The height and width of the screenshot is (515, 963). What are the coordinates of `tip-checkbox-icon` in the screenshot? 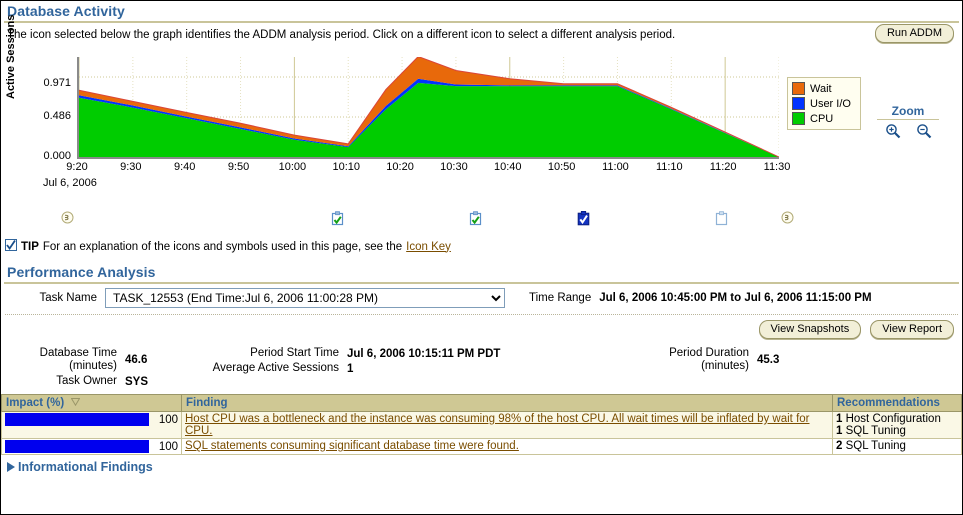 It's located at (11, 246).